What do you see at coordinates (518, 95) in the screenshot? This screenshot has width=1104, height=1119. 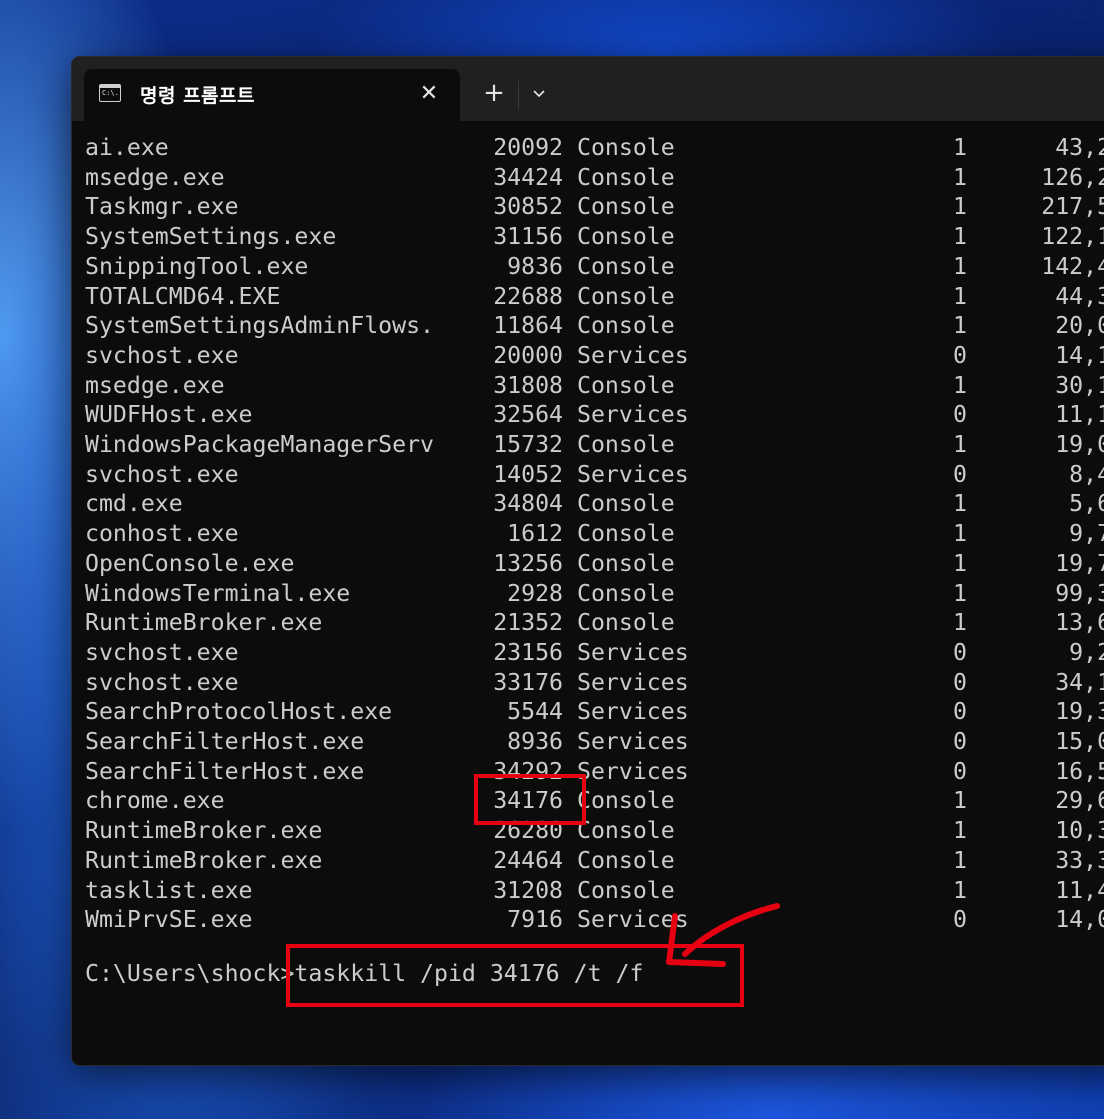 I see `divider` at bounding box center [518, 95].